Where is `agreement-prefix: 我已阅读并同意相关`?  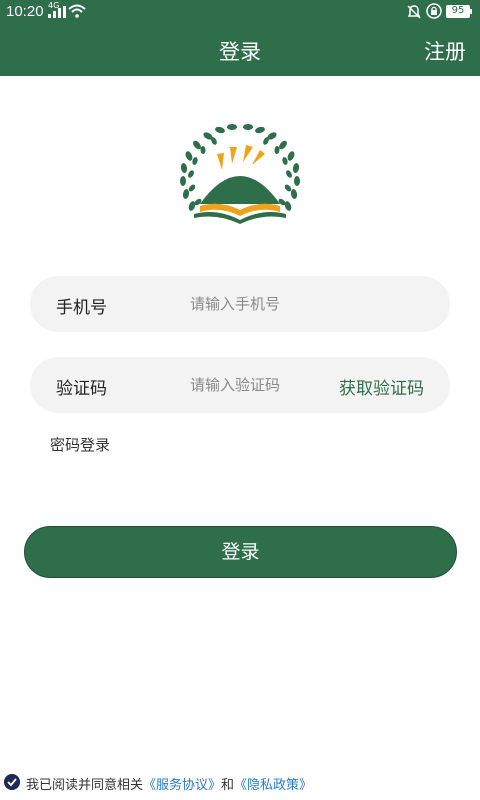 agreement-prefix: 我已阅读并同意相关 is located at coordinates (85, 785).